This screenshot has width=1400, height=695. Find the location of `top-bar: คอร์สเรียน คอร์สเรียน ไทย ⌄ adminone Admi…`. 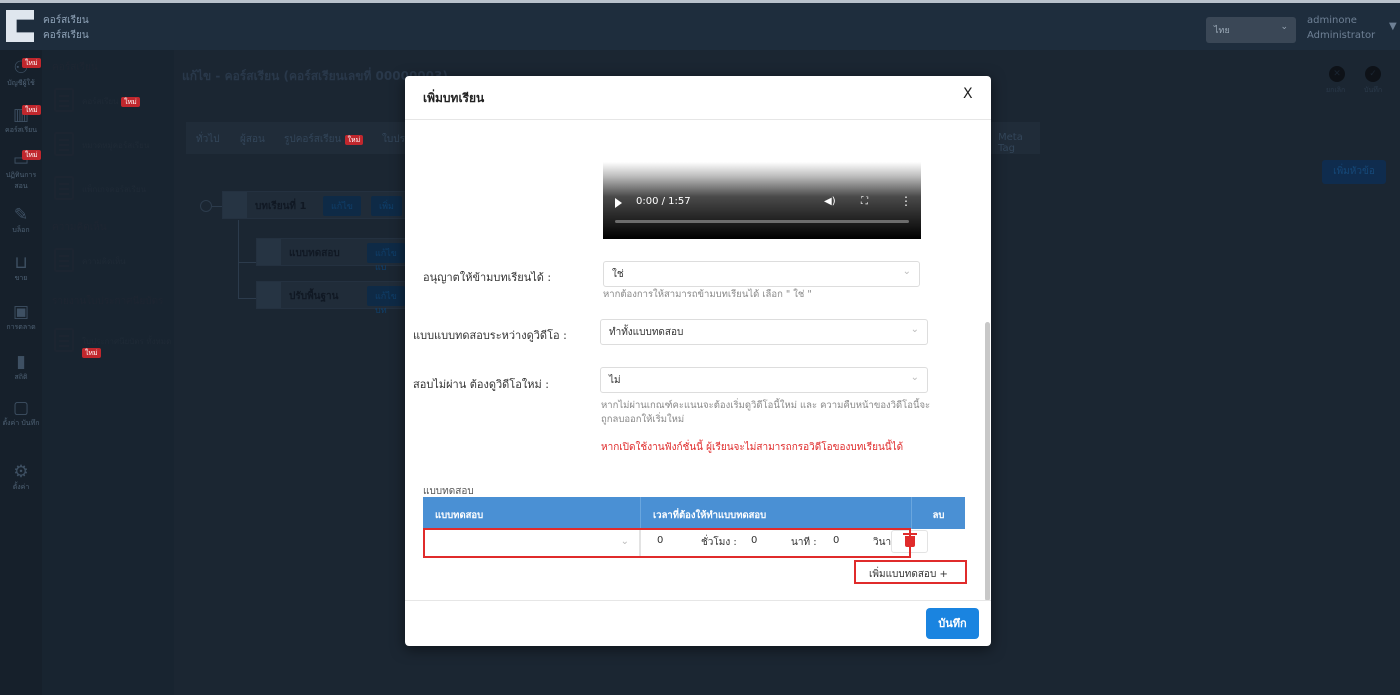

top-bar: คอร์สเรียน คอร์สเรียน ไทย ⌄ adminone Admi… is located at coordinates (700, 25).